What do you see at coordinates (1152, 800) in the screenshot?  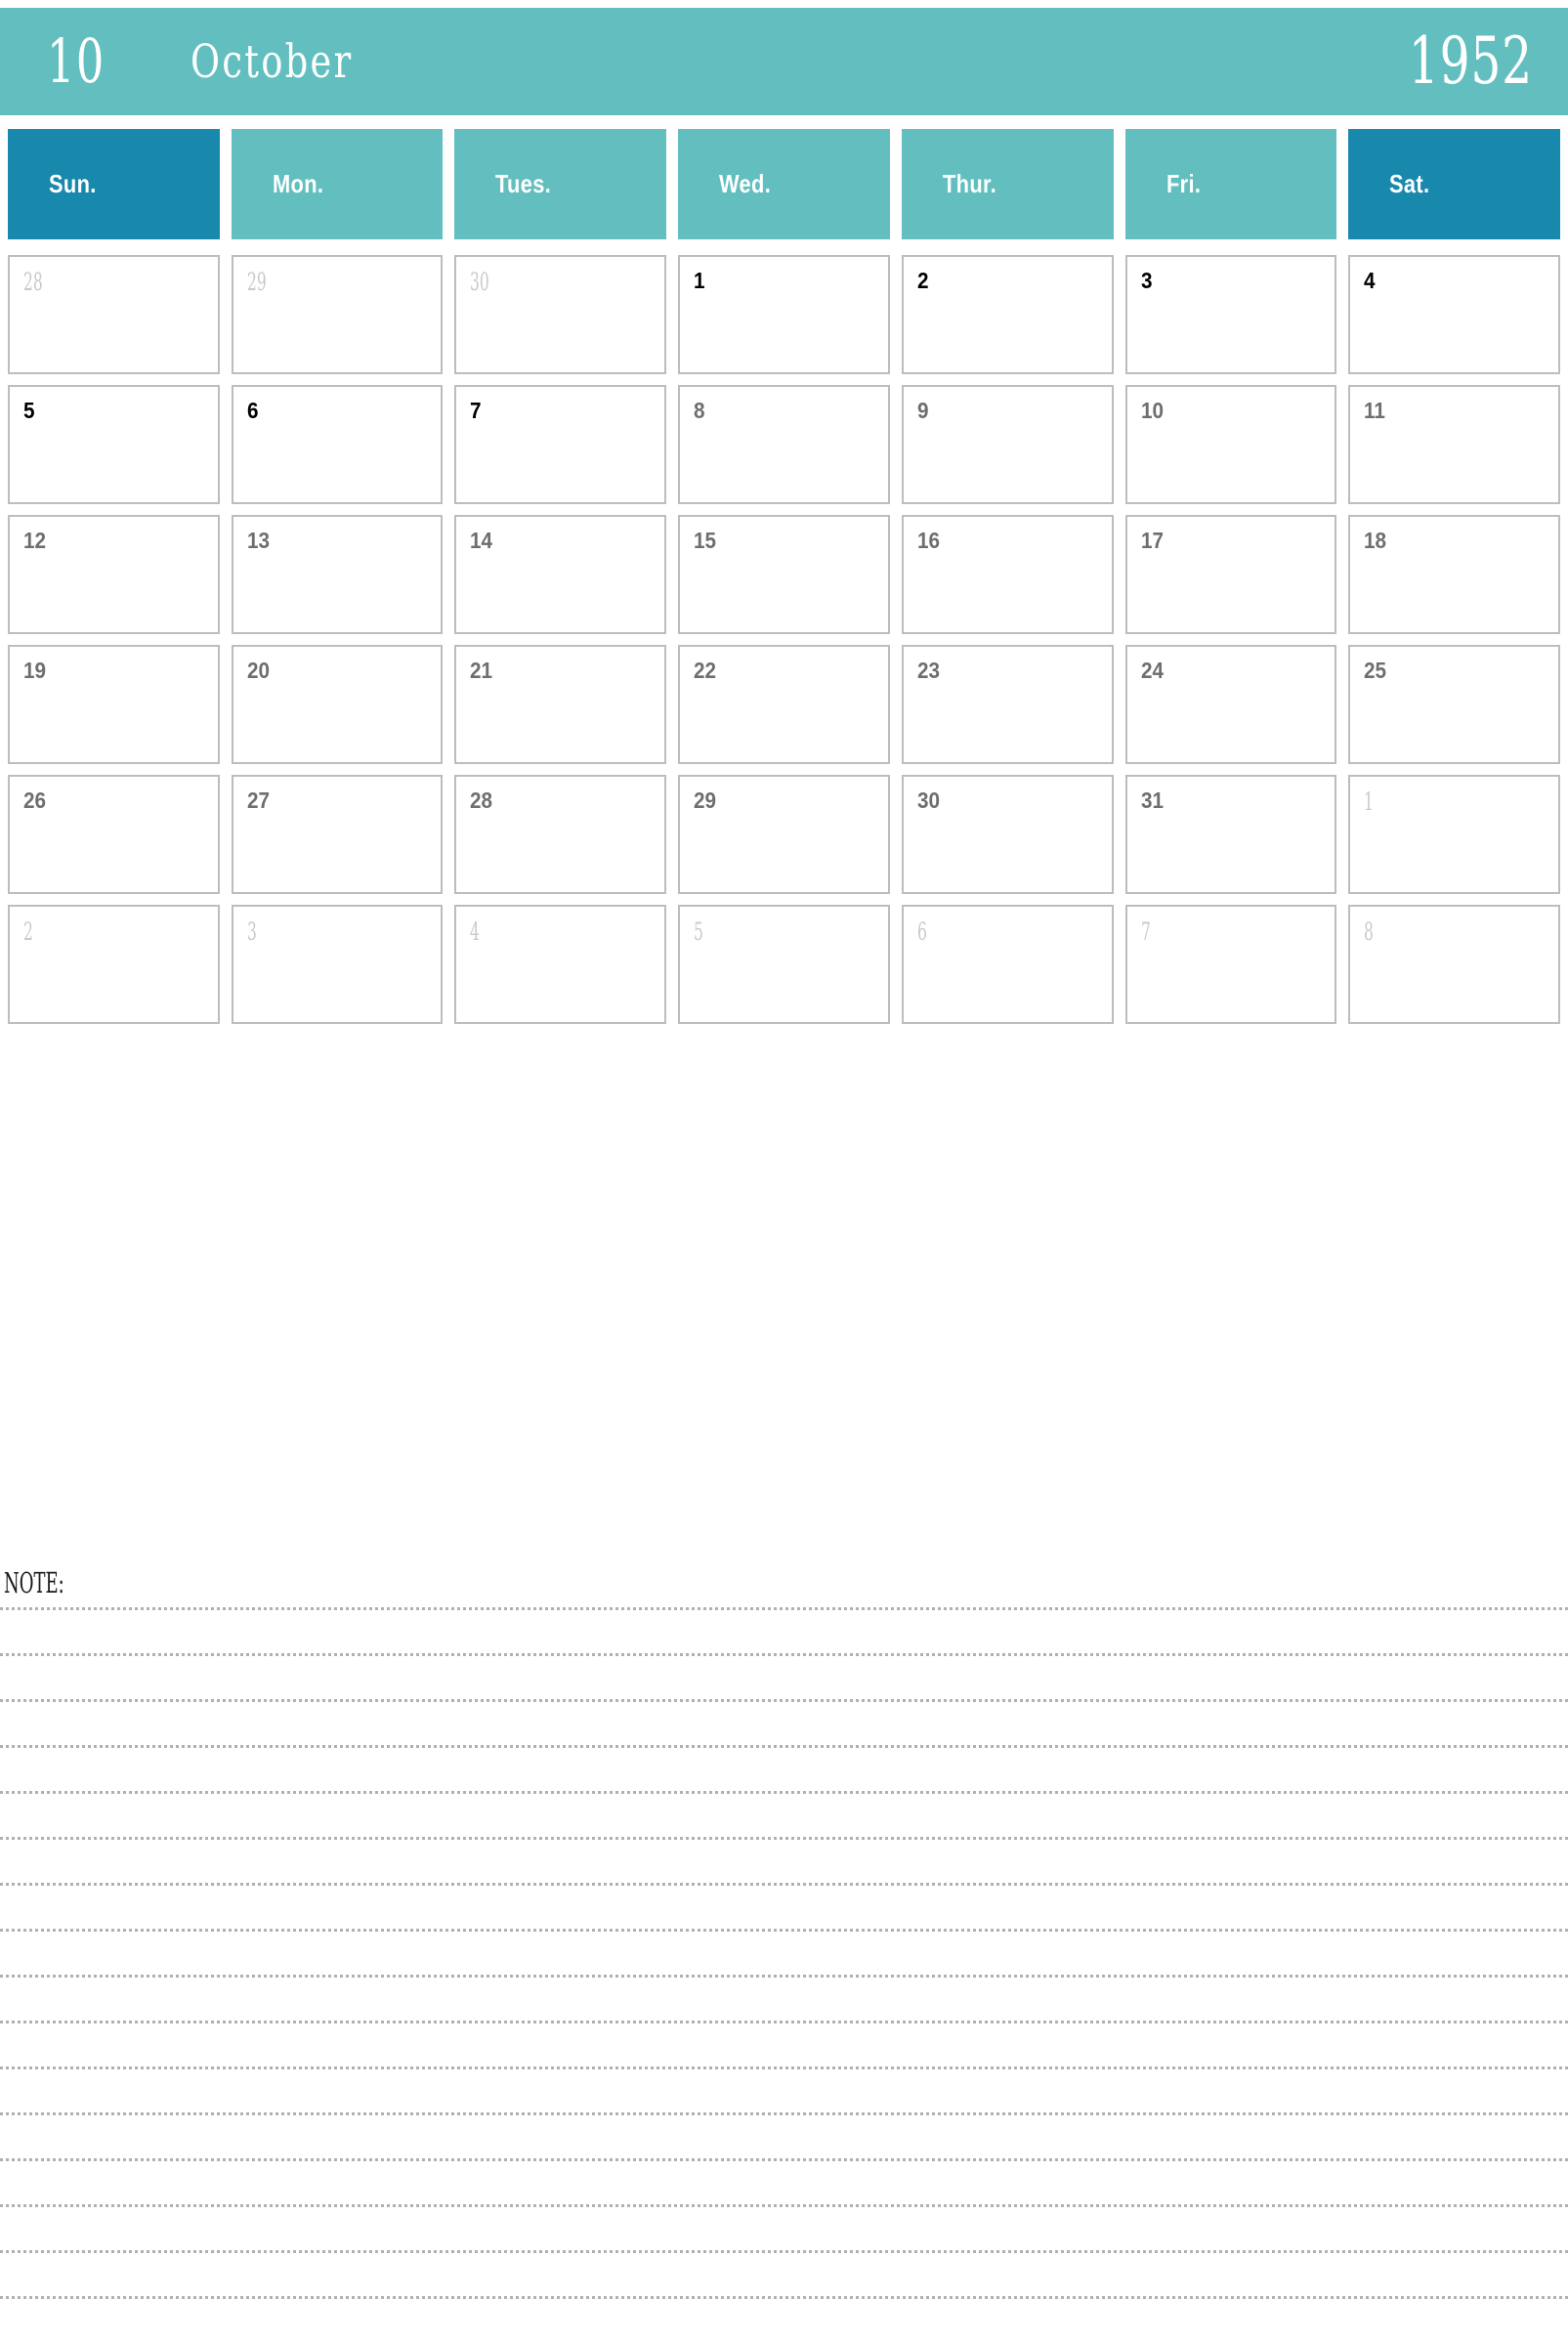 I see `calendar-day-number: 31` at bounding box center [1152, 800].